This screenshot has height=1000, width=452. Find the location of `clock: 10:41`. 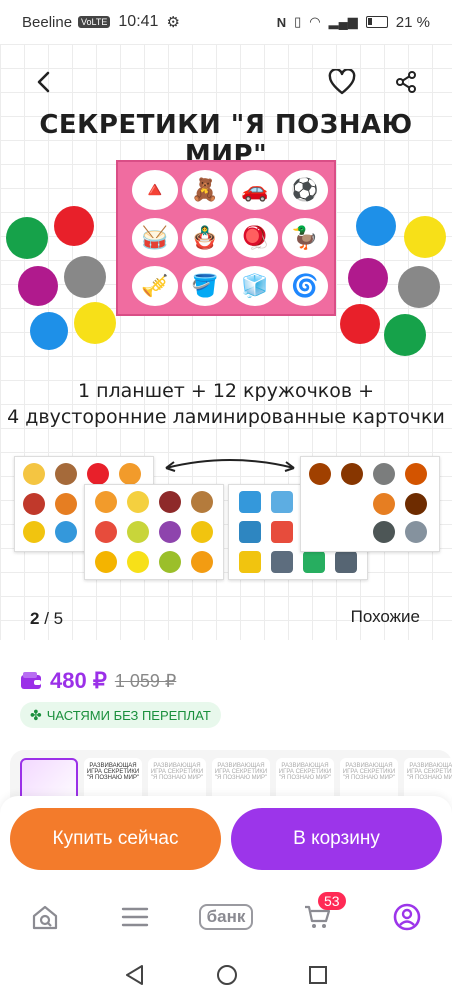

clock: 10:41 is located at coordinates (138, 21).